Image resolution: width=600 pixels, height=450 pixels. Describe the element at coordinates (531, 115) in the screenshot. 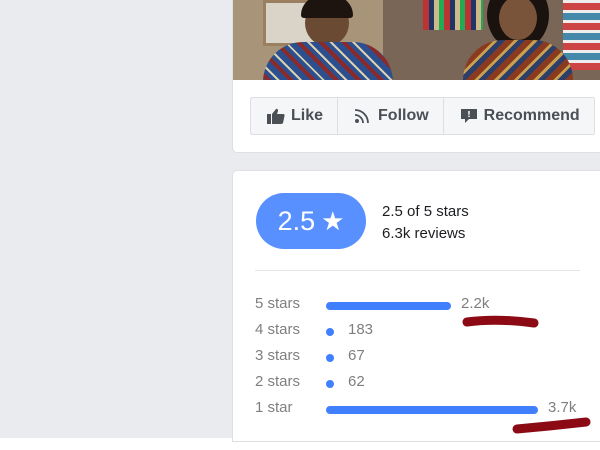

I see `recommend-label: Recommend` at that location.